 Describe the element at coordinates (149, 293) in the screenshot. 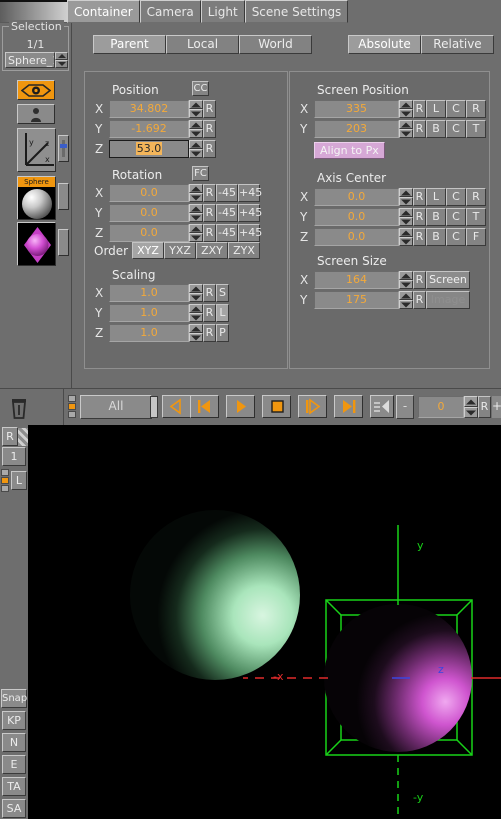

I see `scaling-x-input: 1.0` at that location.